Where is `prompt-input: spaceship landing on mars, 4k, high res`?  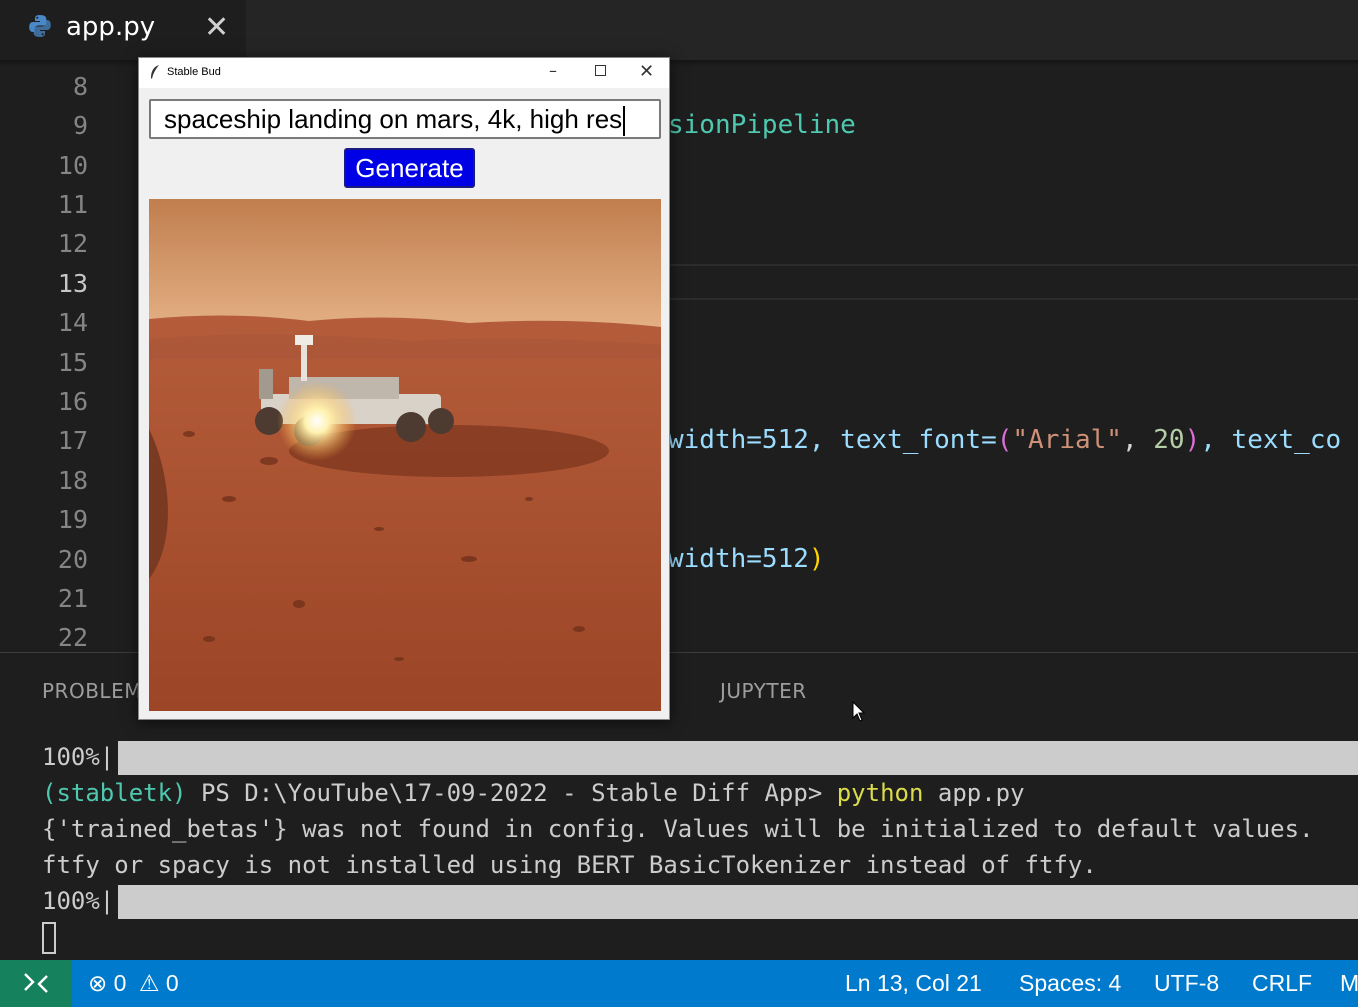
prompt-input: spaceship landing on mars, 4k, high res is located at coordinates (405, 119).